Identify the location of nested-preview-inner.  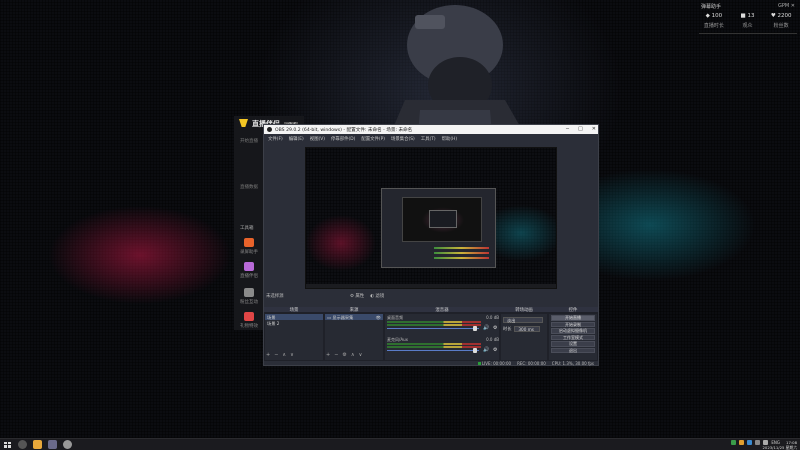
(442, 219).